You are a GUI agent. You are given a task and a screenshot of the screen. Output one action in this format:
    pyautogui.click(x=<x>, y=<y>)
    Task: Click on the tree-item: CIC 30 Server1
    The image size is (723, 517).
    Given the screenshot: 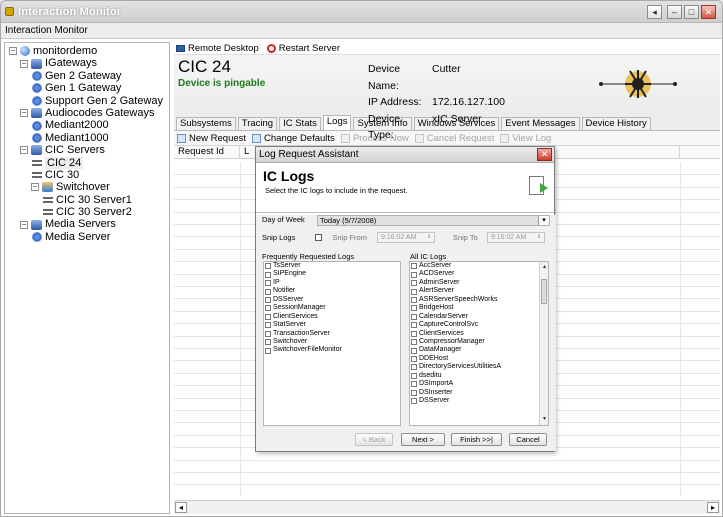 What is the action you would take?
    pyautogui.click(x=87, y=200)
    